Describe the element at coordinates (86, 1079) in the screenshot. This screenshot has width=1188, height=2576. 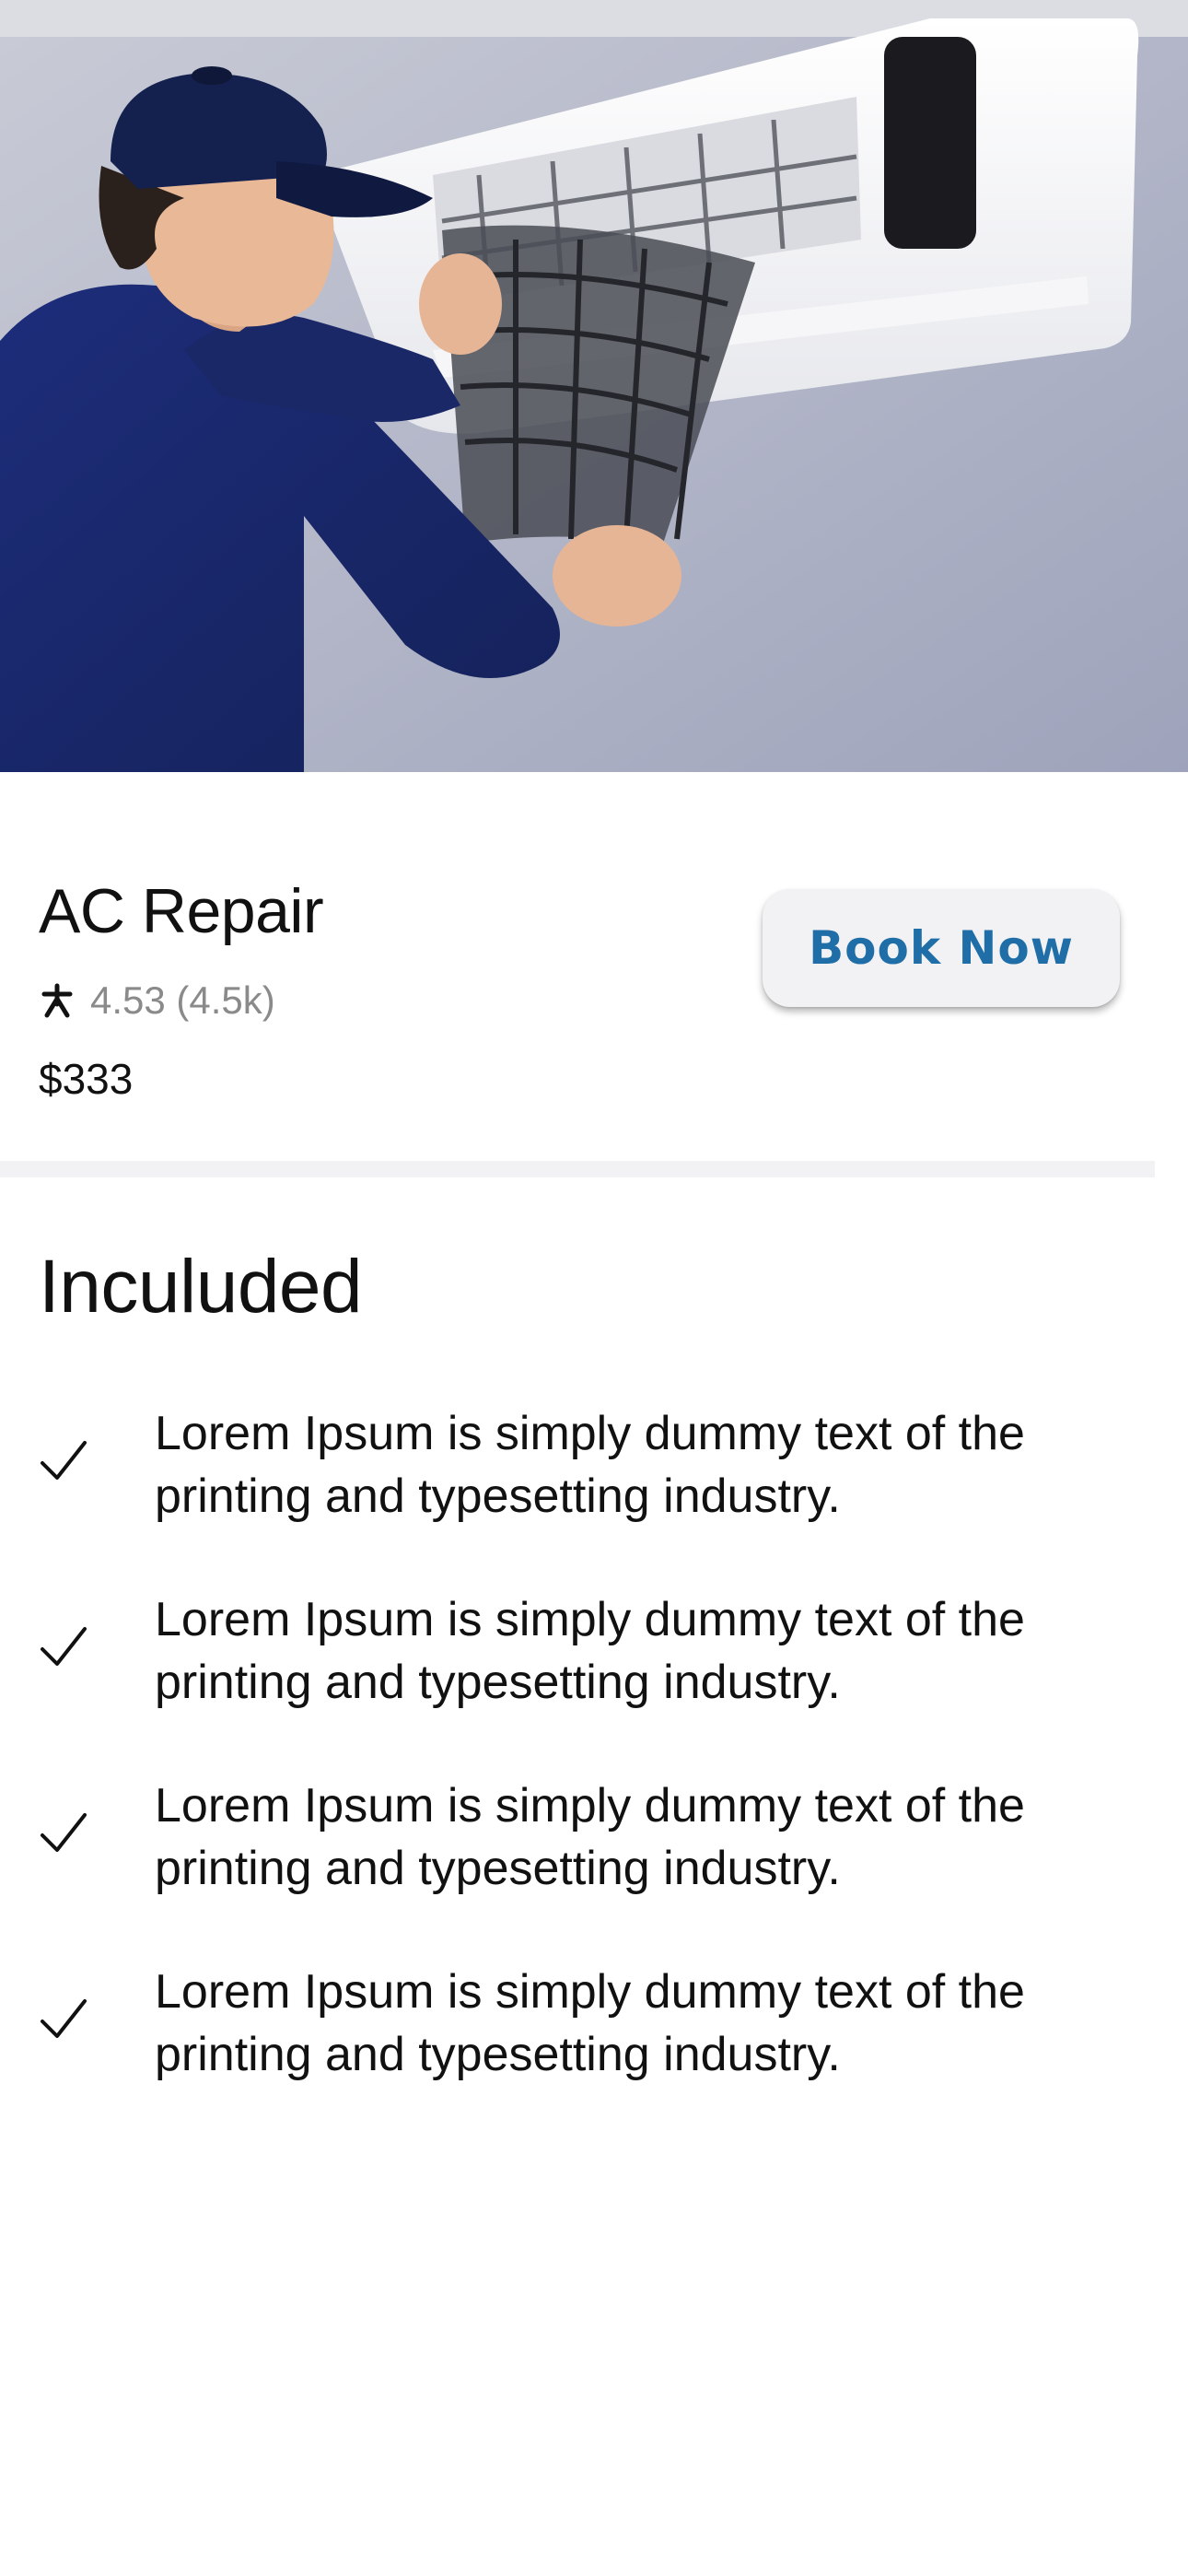
I see `service-price: $333` at that location.